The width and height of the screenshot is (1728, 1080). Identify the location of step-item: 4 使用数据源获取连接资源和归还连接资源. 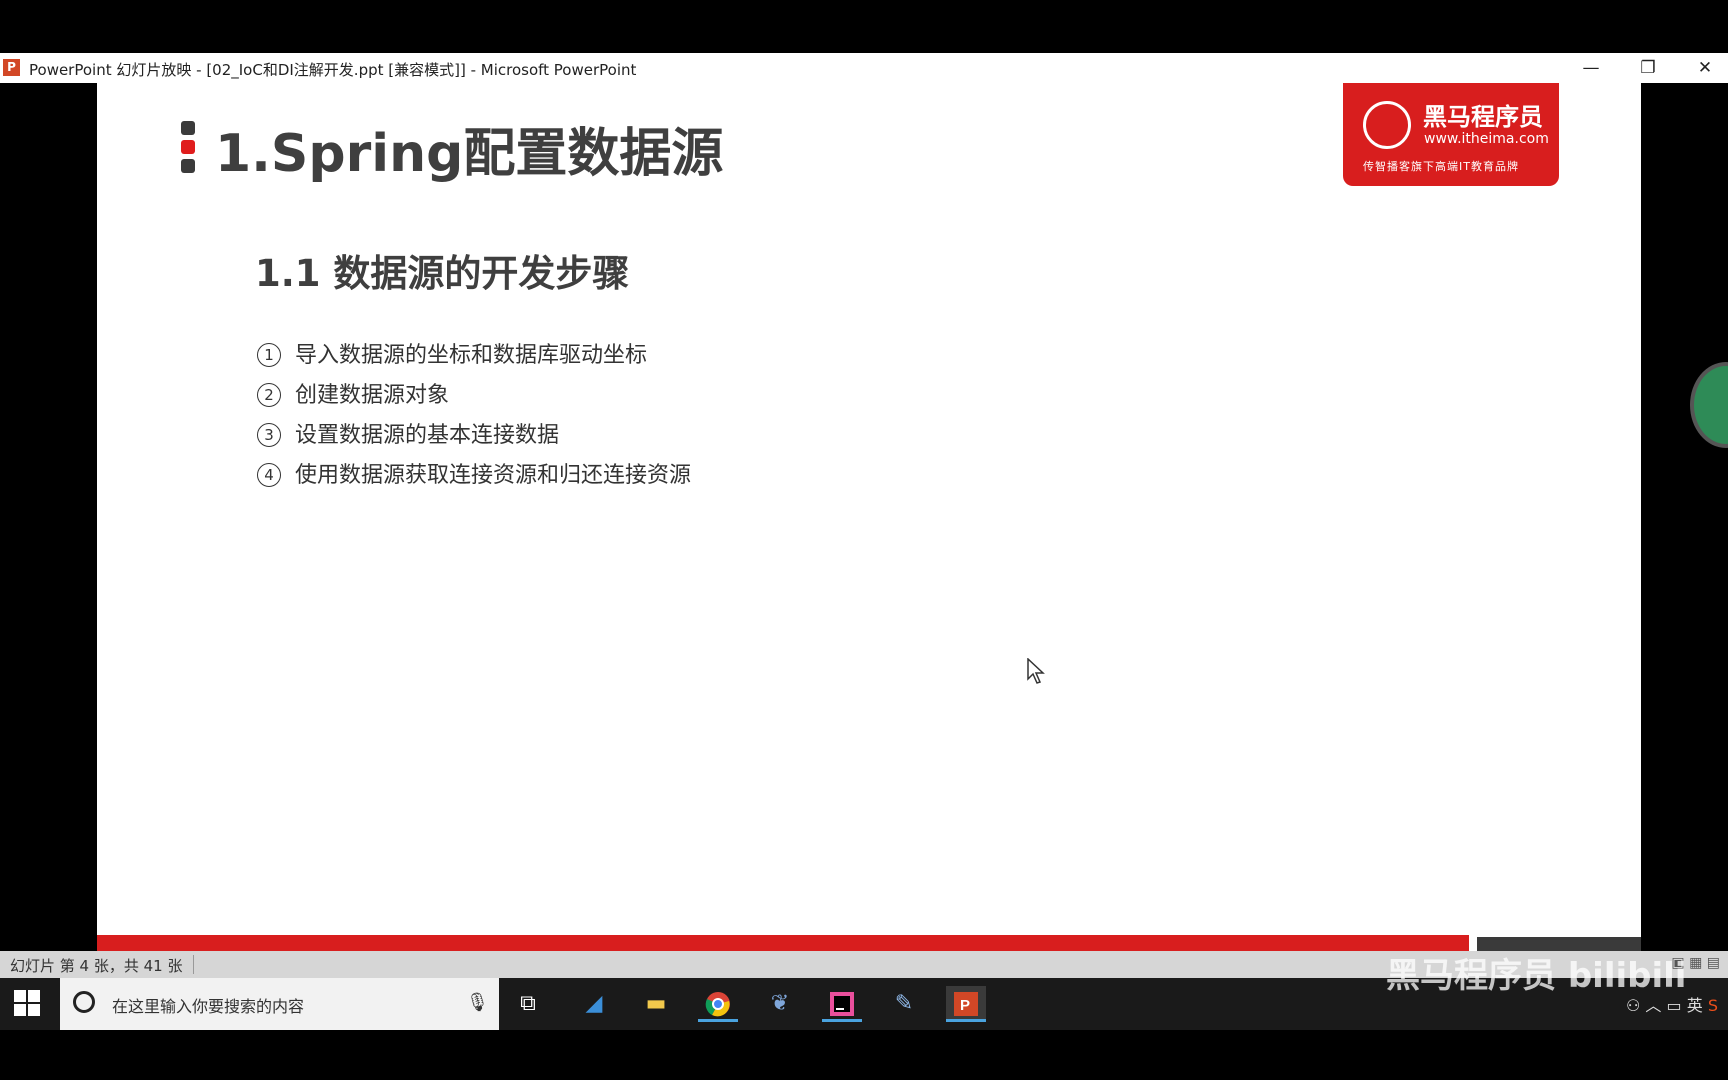
(474, 473).